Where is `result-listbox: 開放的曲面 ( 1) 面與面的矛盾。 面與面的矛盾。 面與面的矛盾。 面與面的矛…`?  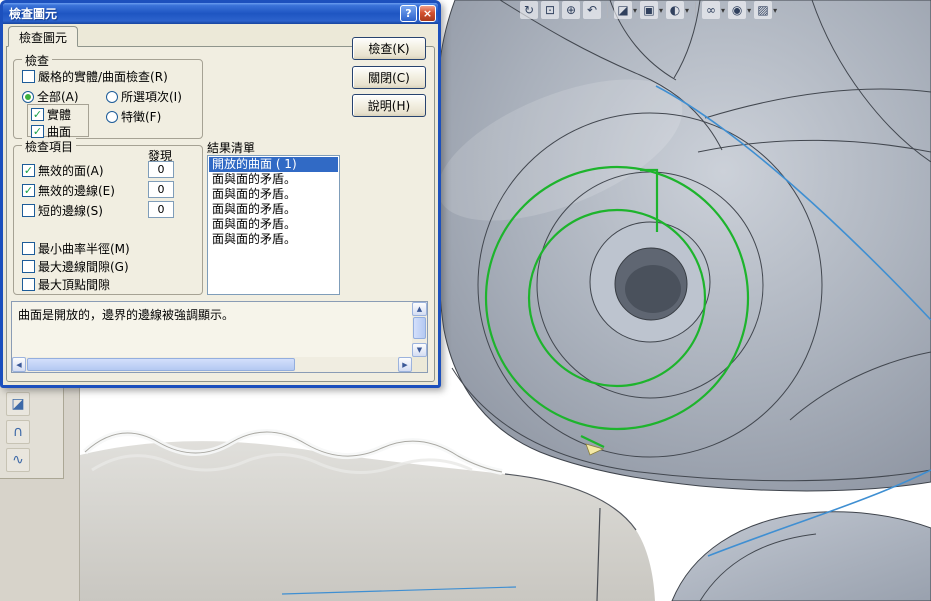
result-listbox: 開放的曲面 ( 1) 面與面的矛盾。 面與面的矛盾。 面與面的矛盾。 面與面的矛… is located at coordinates (273, 225).